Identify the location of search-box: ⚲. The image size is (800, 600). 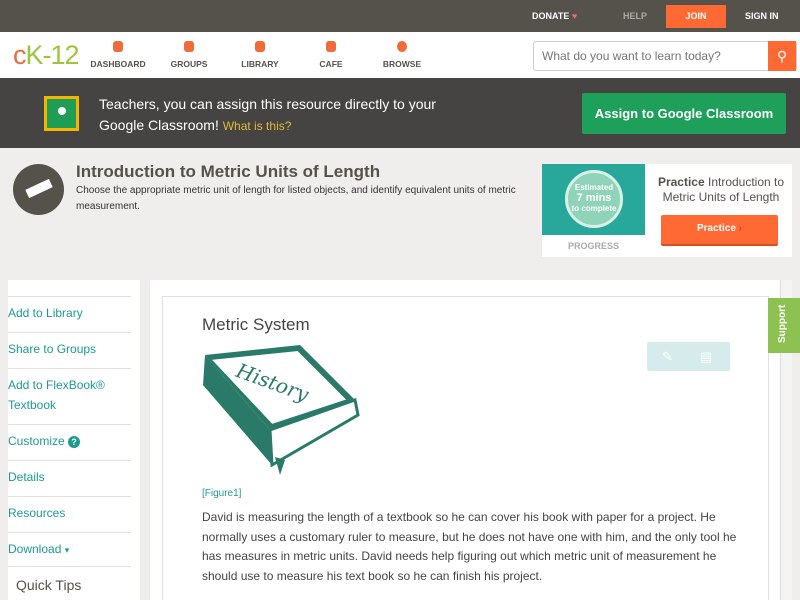
(665, 56).